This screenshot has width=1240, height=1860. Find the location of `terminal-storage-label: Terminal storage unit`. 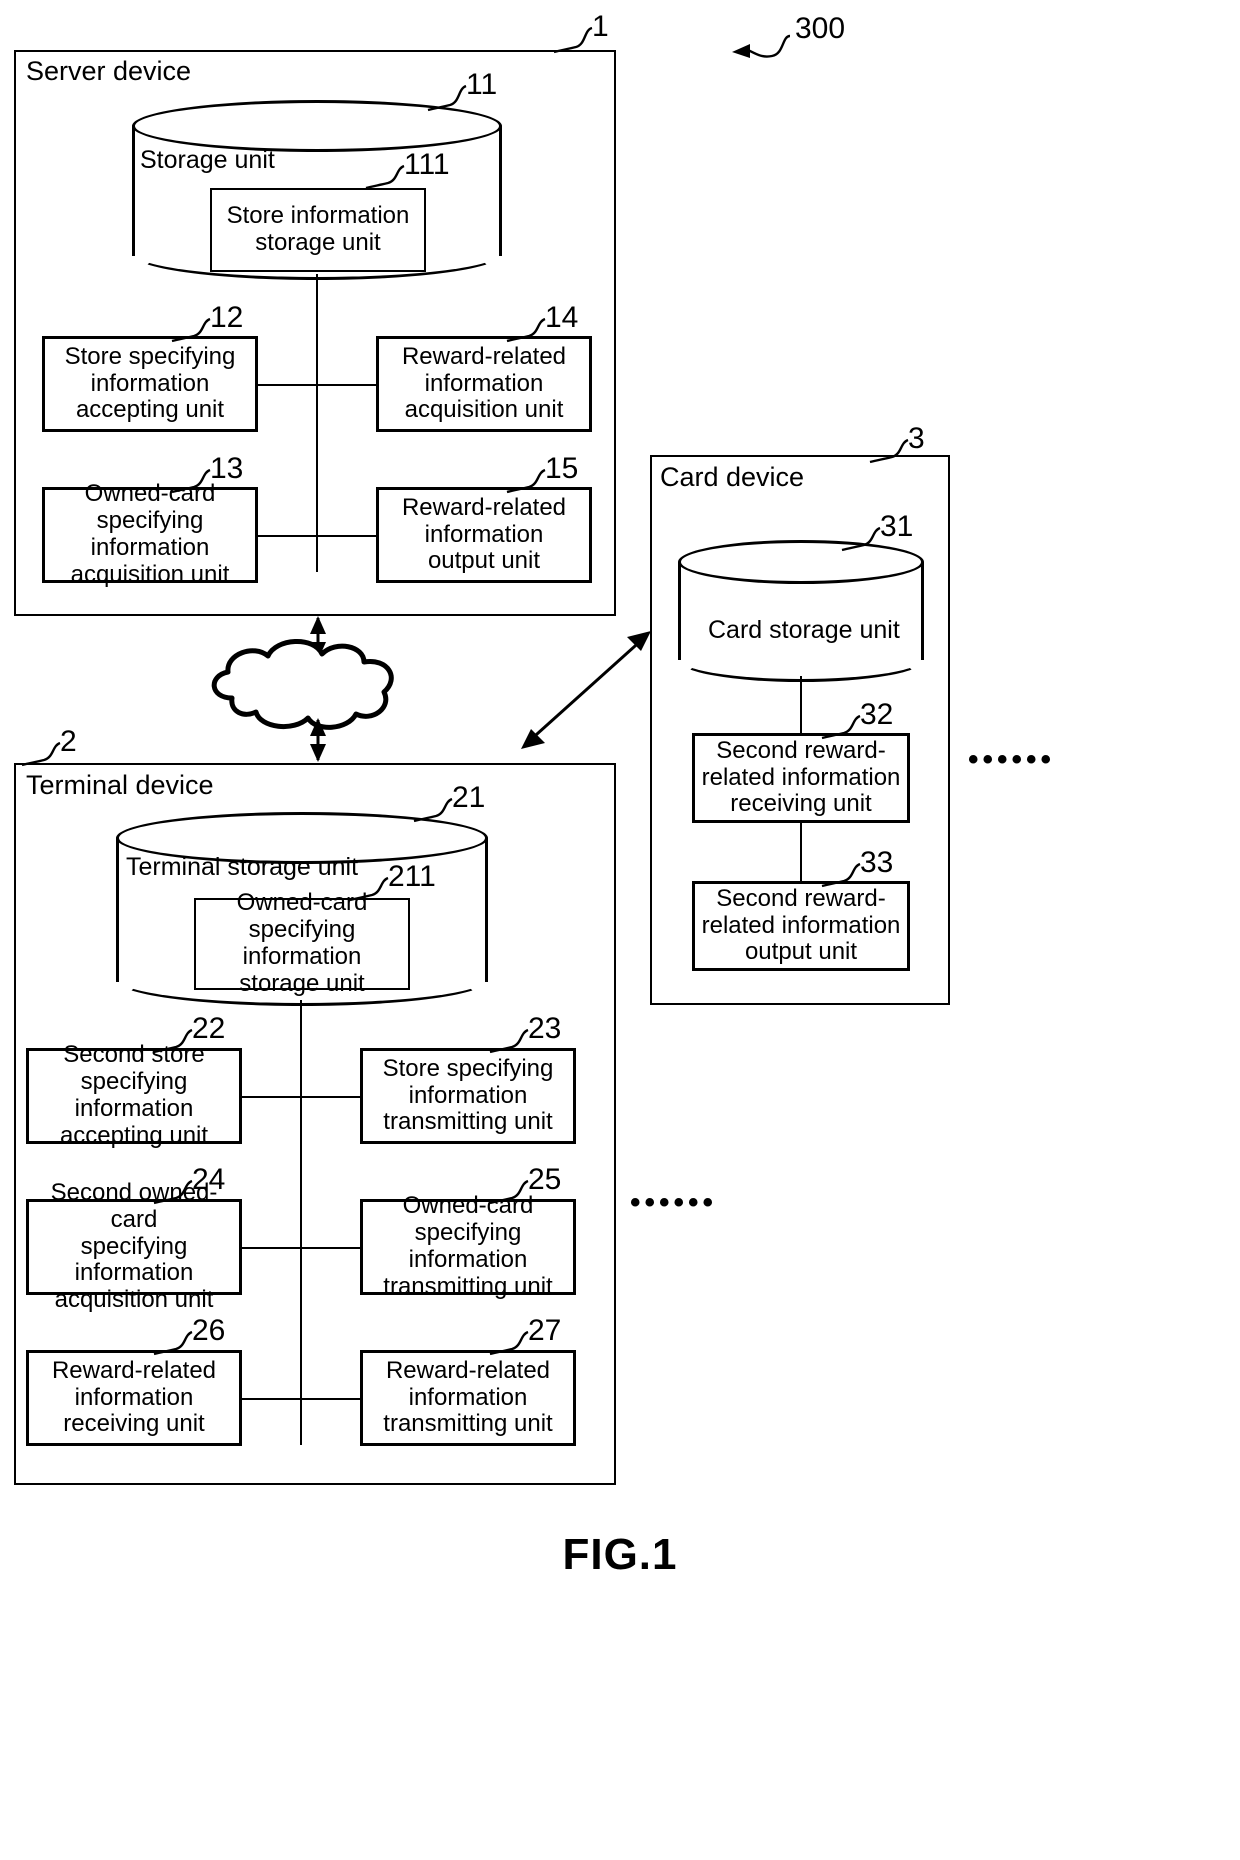

terminal-storage-label: Terminal storage unit is located at coordinates (242, 867).